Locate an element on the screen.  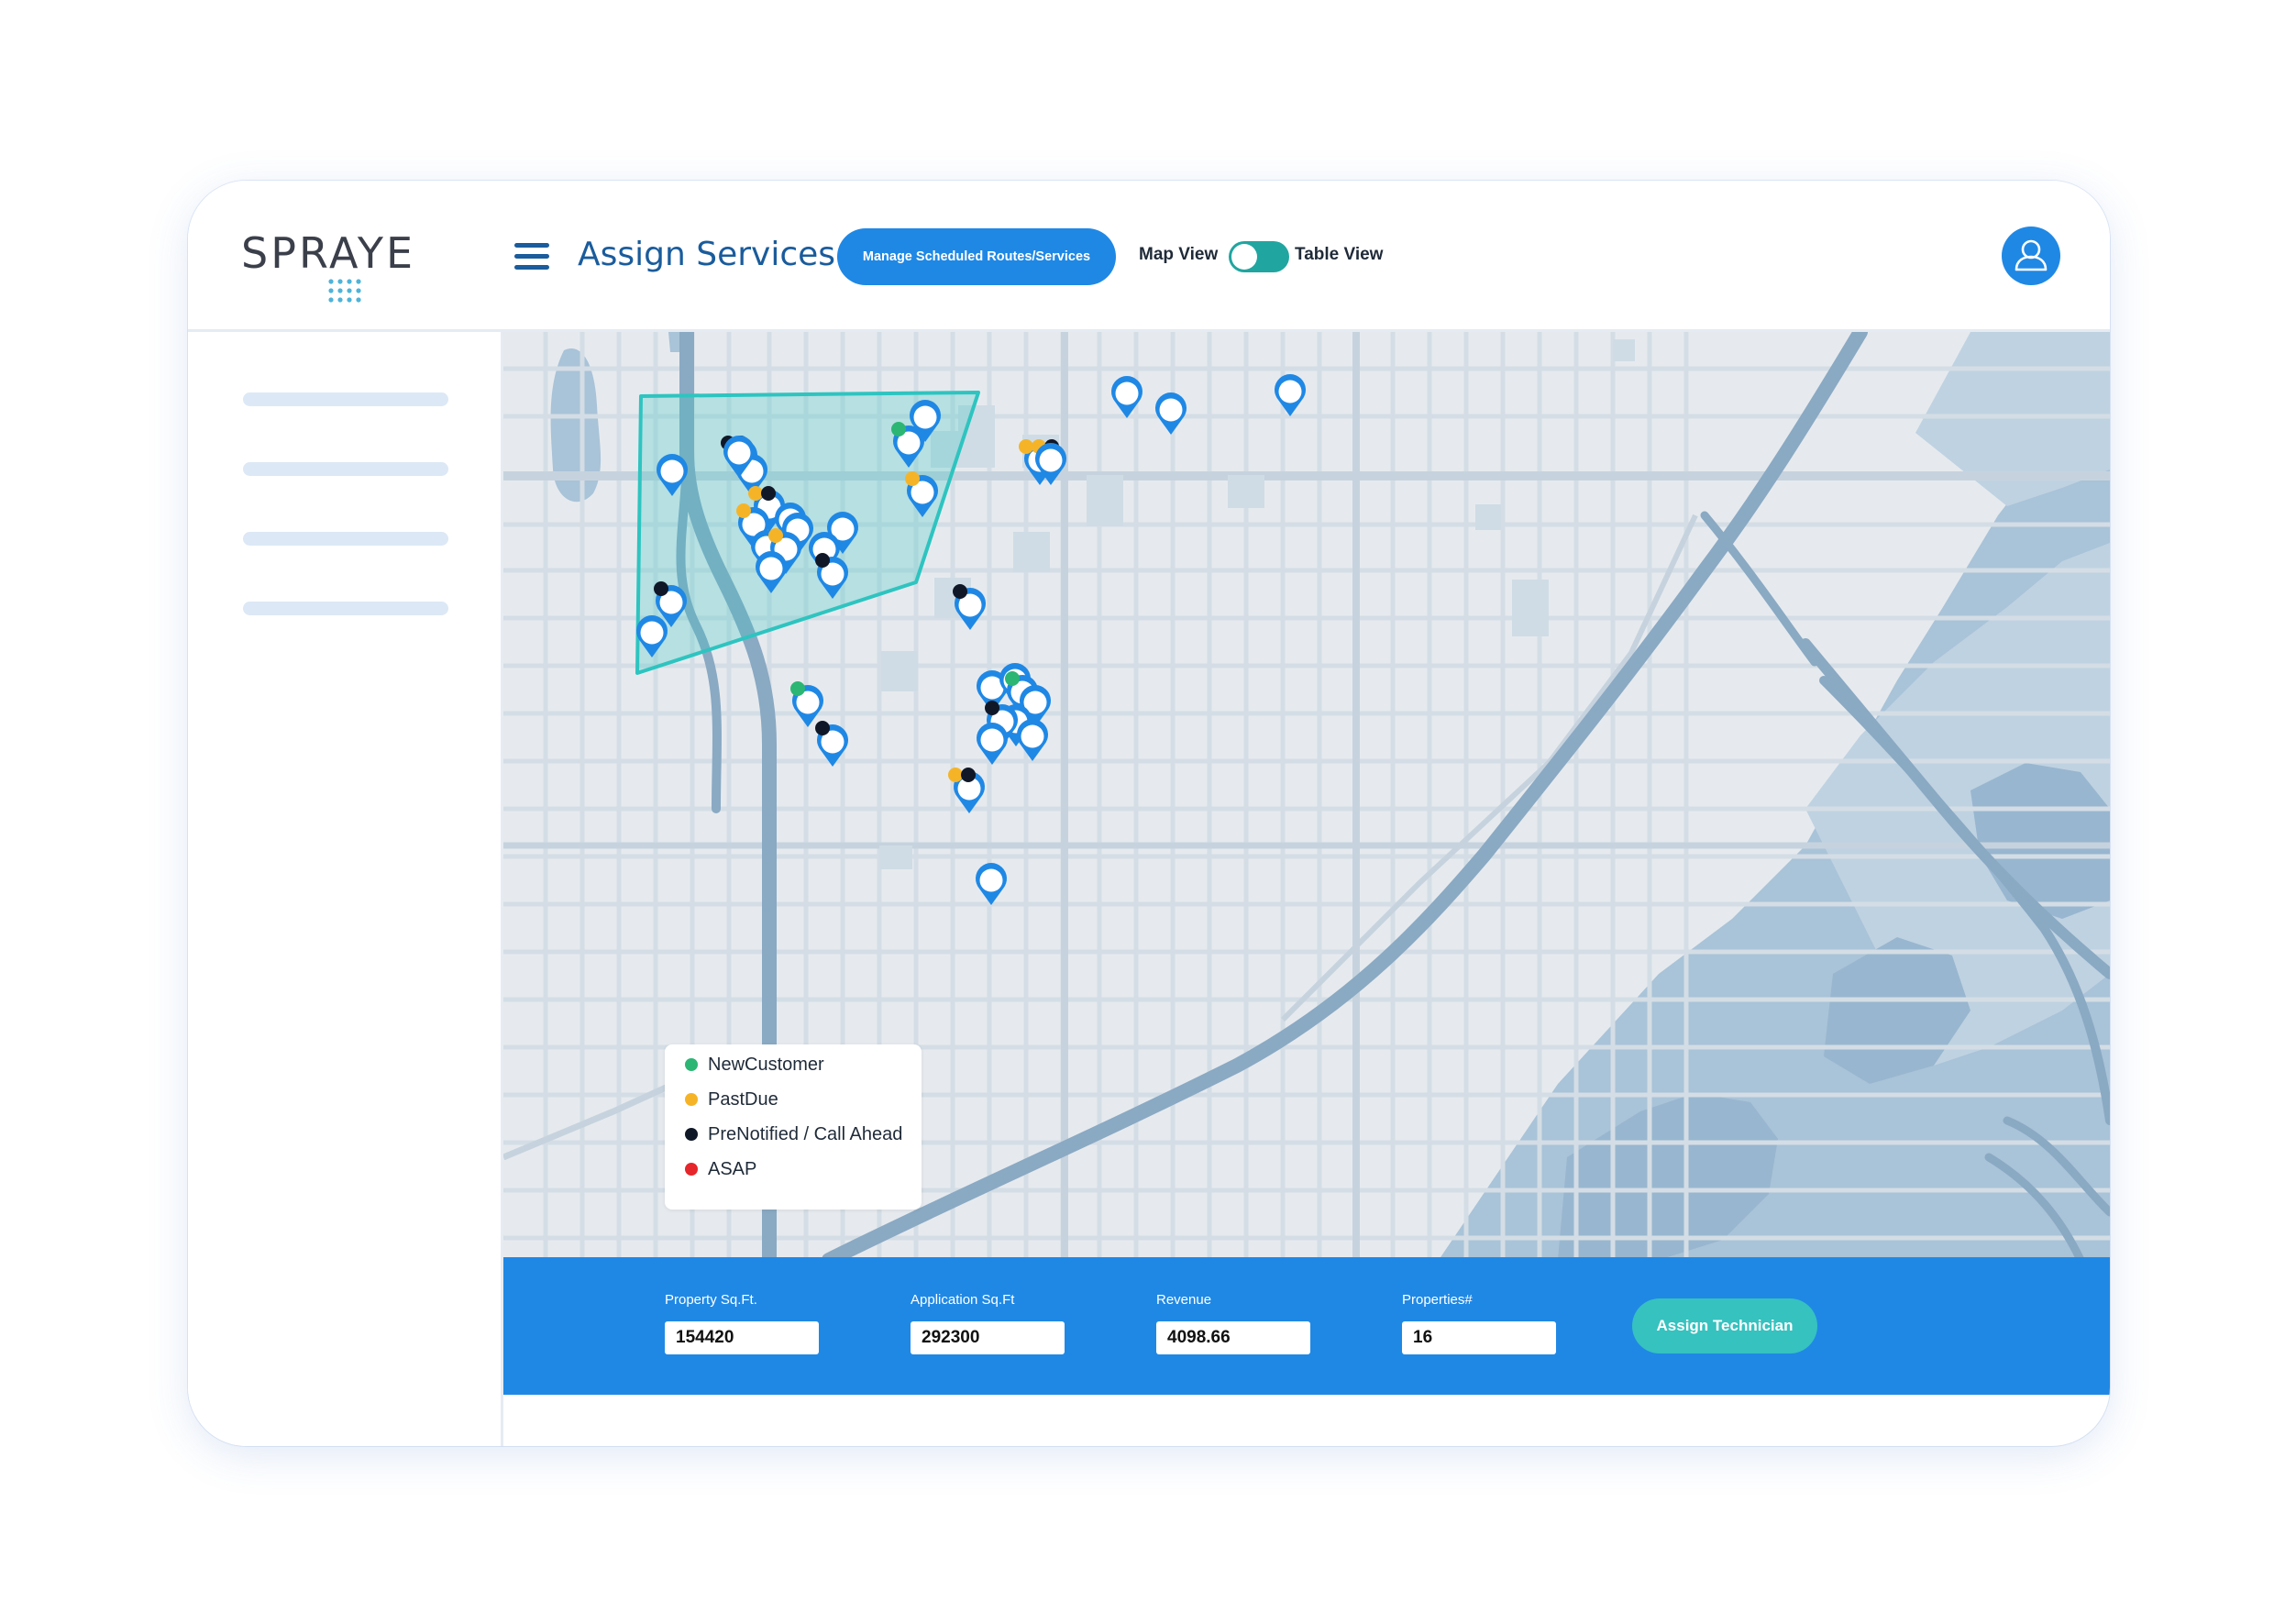
assign-technician-button: Assign Technician is located at coordinates (1724, 1325).